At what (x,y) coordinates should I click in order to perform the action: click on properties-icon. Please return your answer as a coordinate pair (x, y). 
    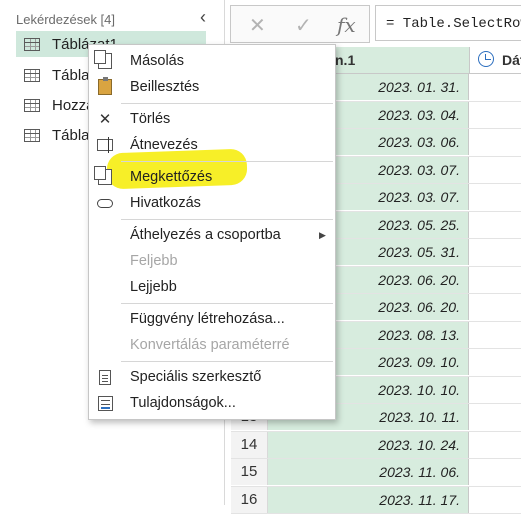
    Looking at the image, I should click on (105, 403).